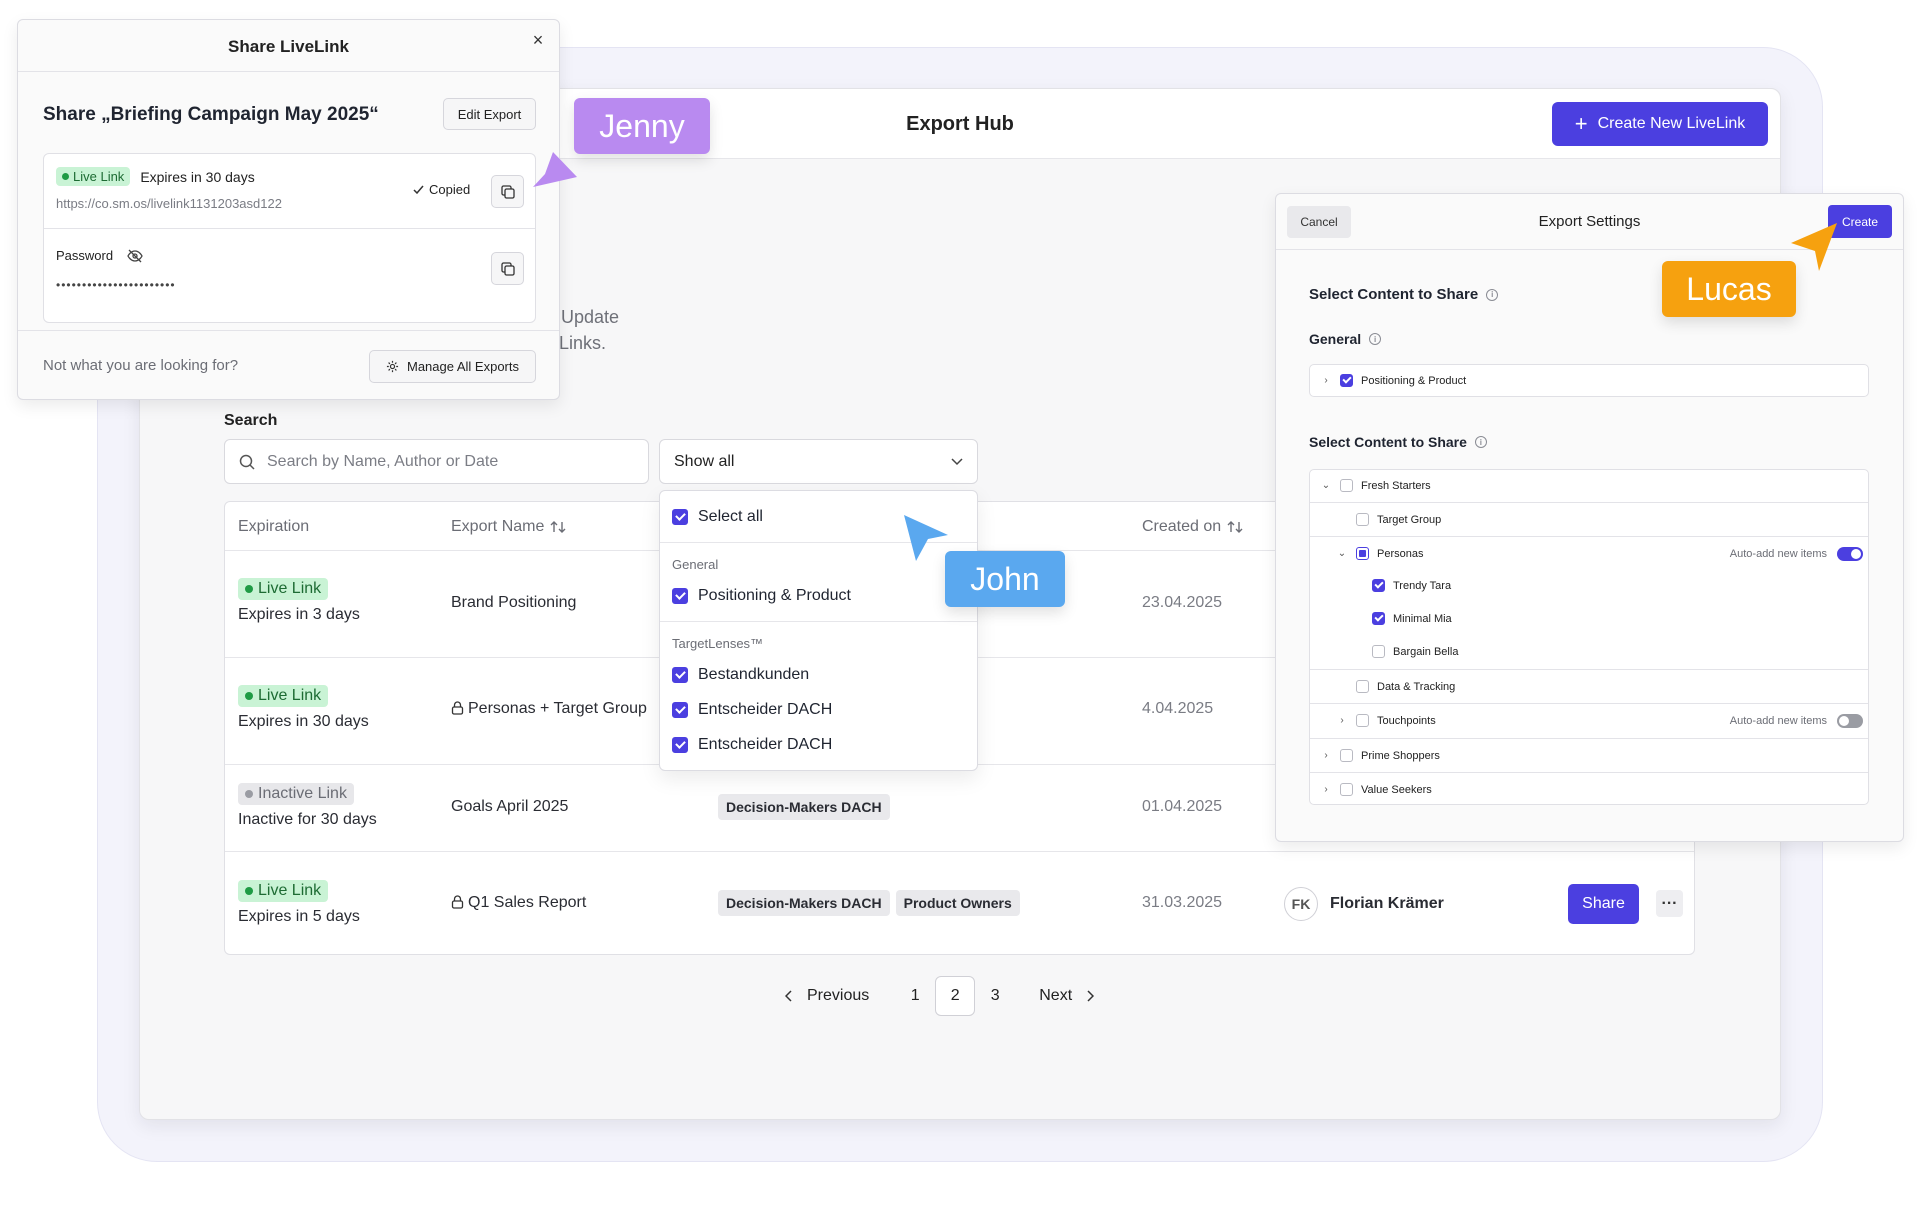  What do you see at coordinates (513, 603) in the screenshot?
I see `export-name-cell: Brand Positioning` at bounding box center [513, 603].